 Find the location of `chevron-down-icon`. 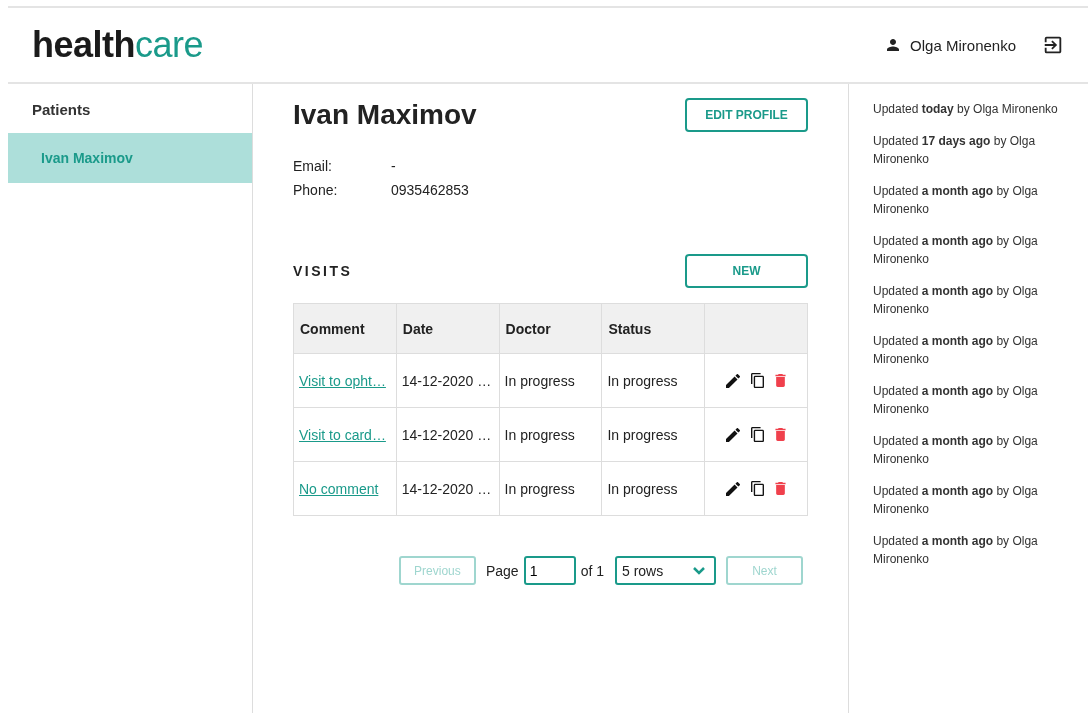

chevron-down-icon is located at coordinates (699, 570).